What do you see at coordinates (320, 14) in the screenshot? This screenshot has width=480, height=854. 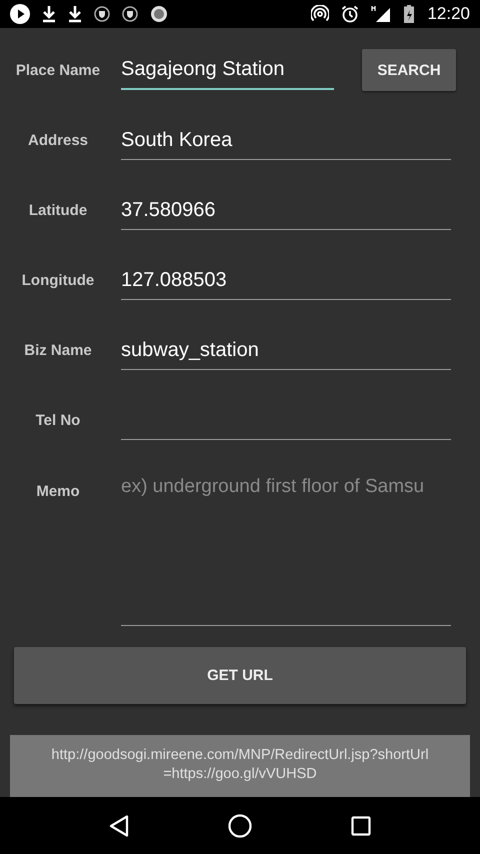 I see `hotspot-icon` at bounding box center [320, 14].